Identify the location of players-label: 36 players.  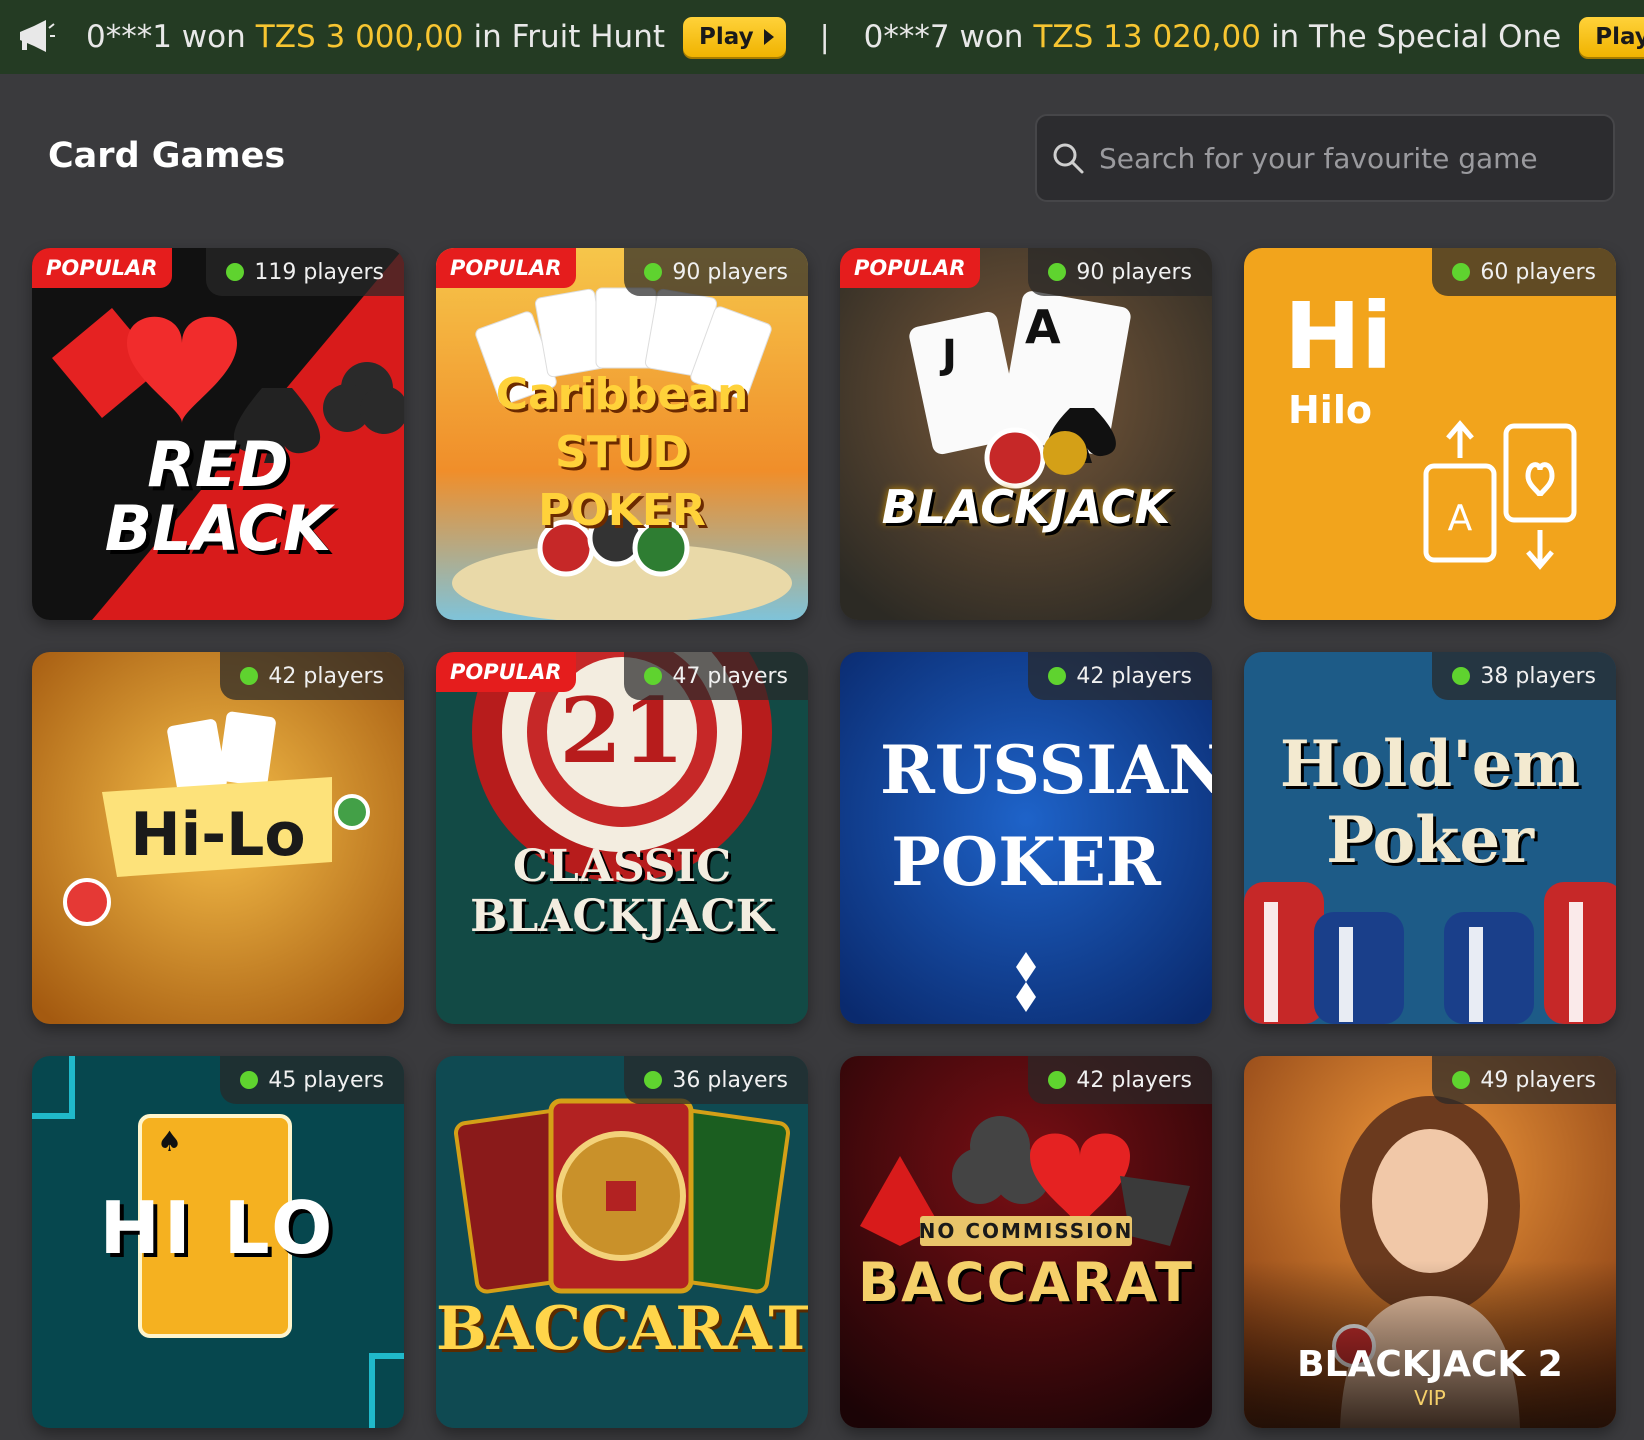
(730, 1080).